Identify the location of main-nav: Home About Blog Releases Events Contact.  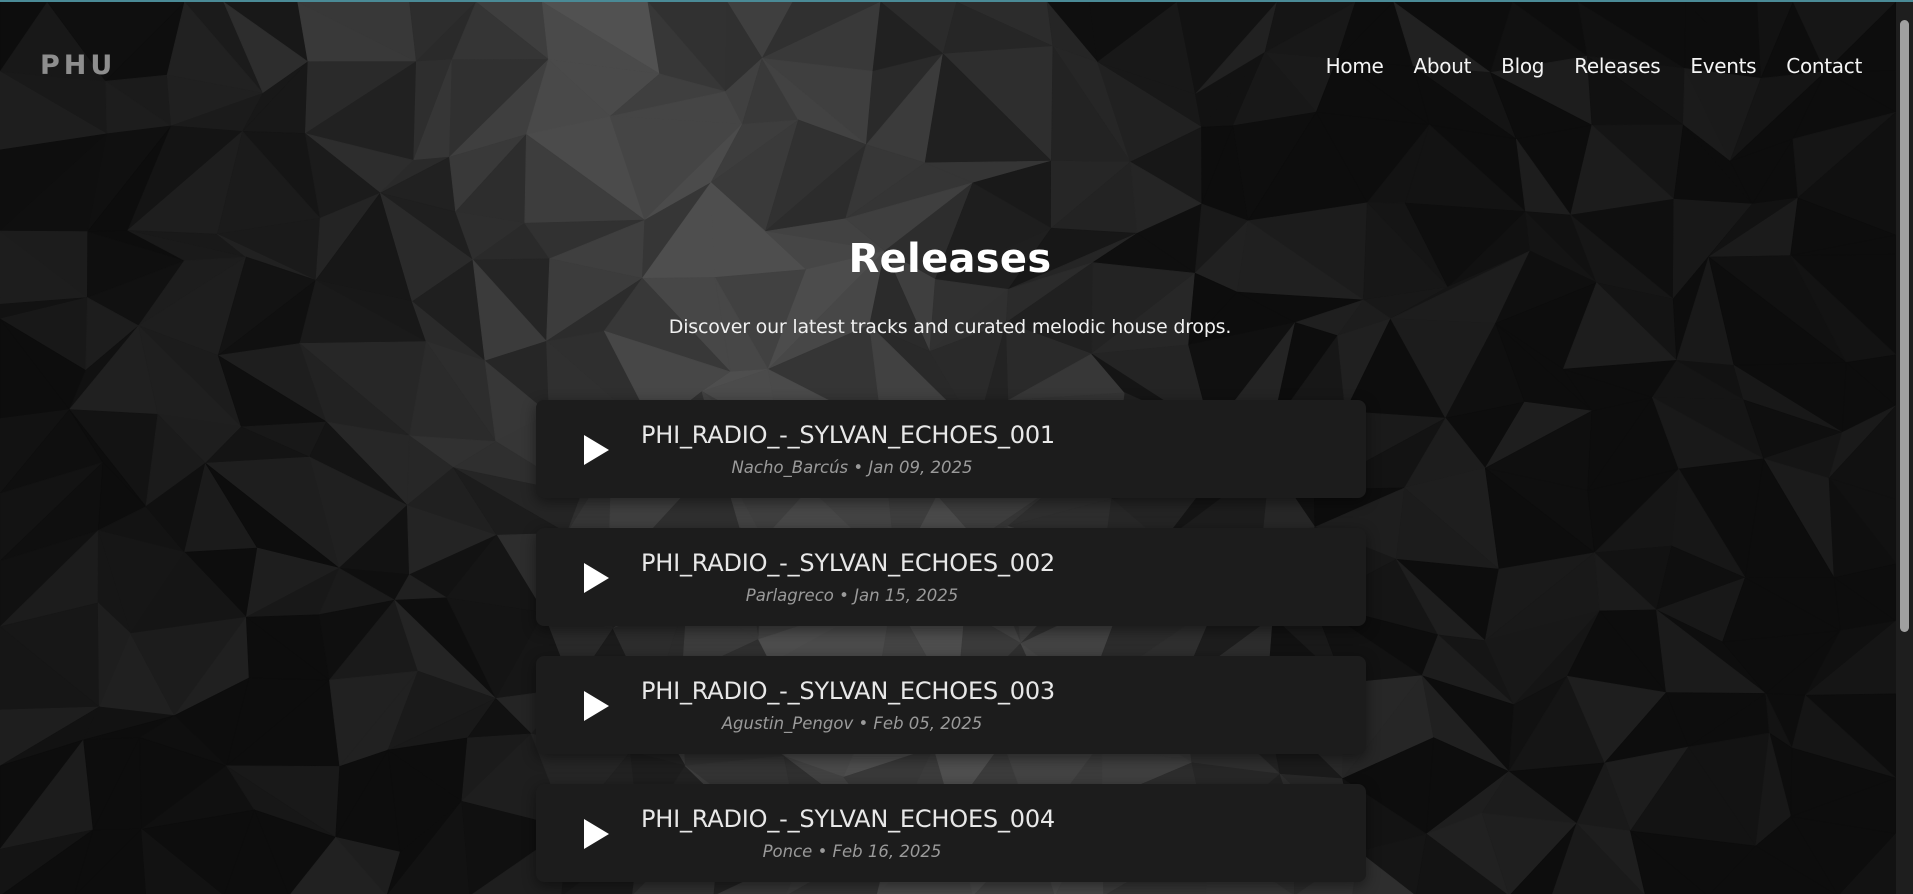
(1594, 66).